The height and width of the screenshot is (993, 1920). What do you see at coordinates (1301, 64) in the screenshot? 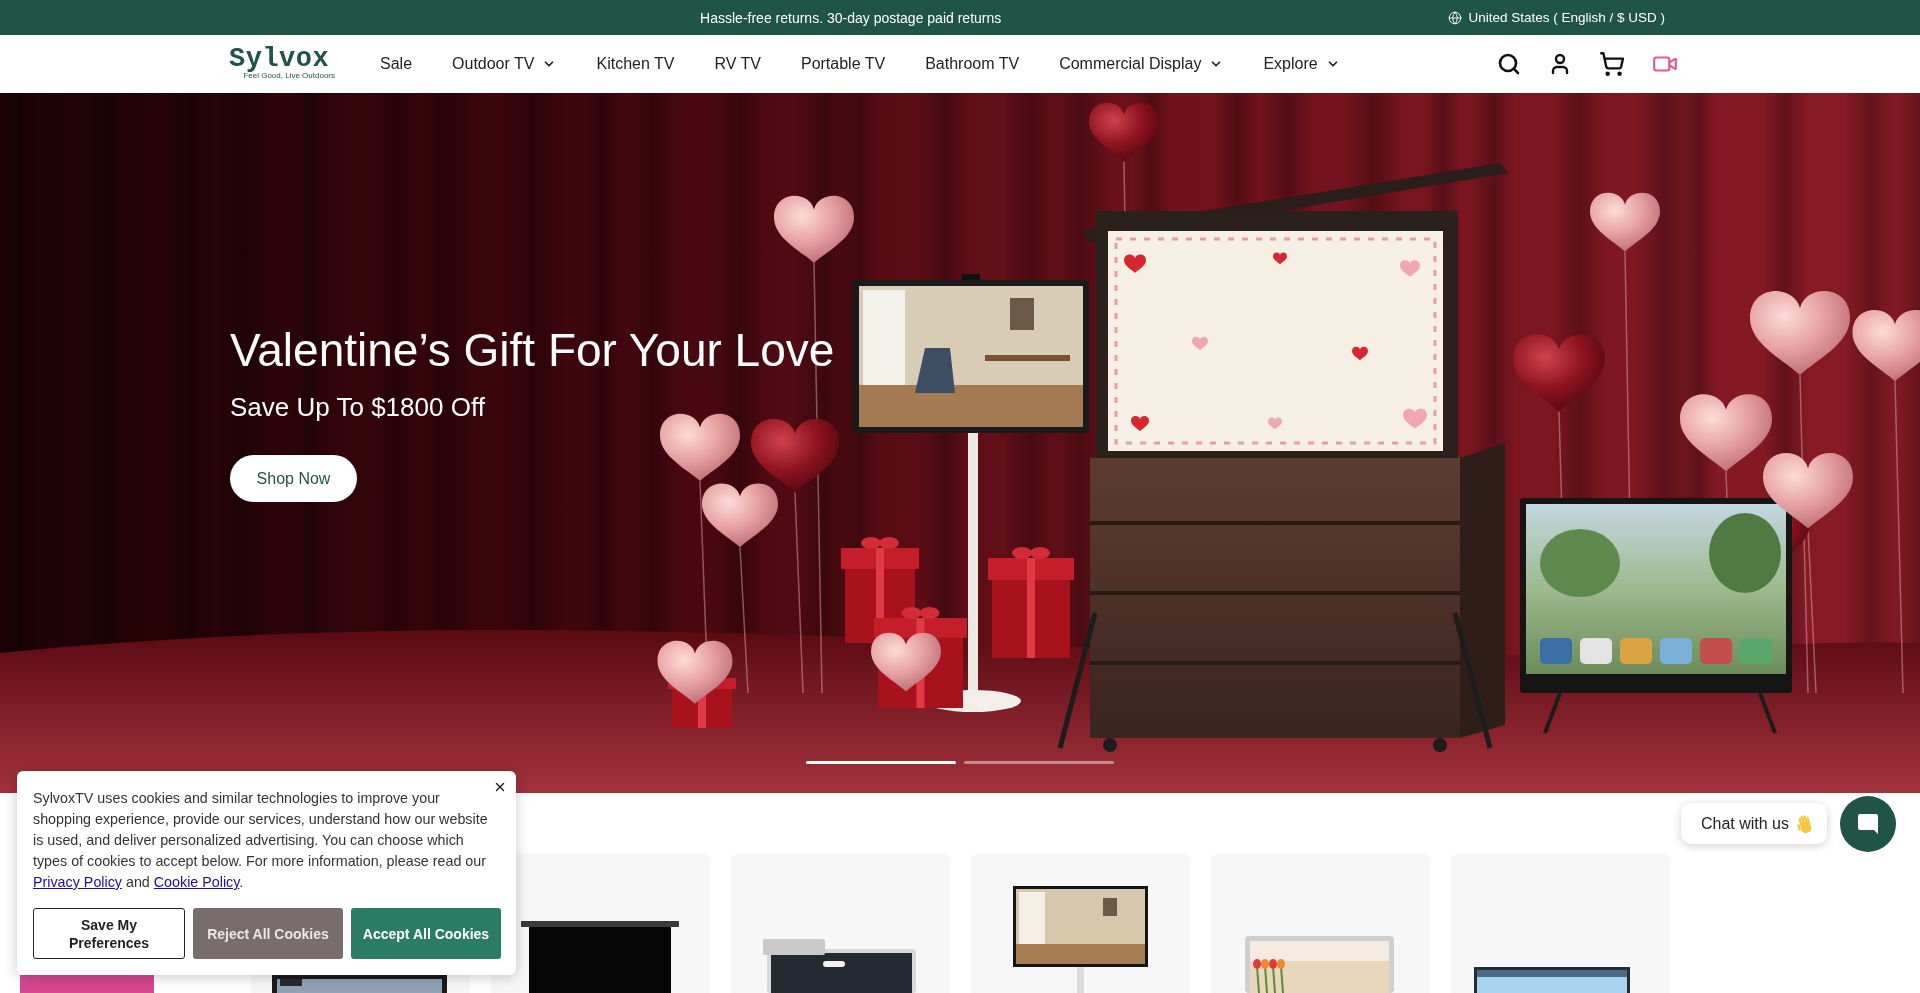
I see `nav-link: Explore` at bounding box center [1301, 64].